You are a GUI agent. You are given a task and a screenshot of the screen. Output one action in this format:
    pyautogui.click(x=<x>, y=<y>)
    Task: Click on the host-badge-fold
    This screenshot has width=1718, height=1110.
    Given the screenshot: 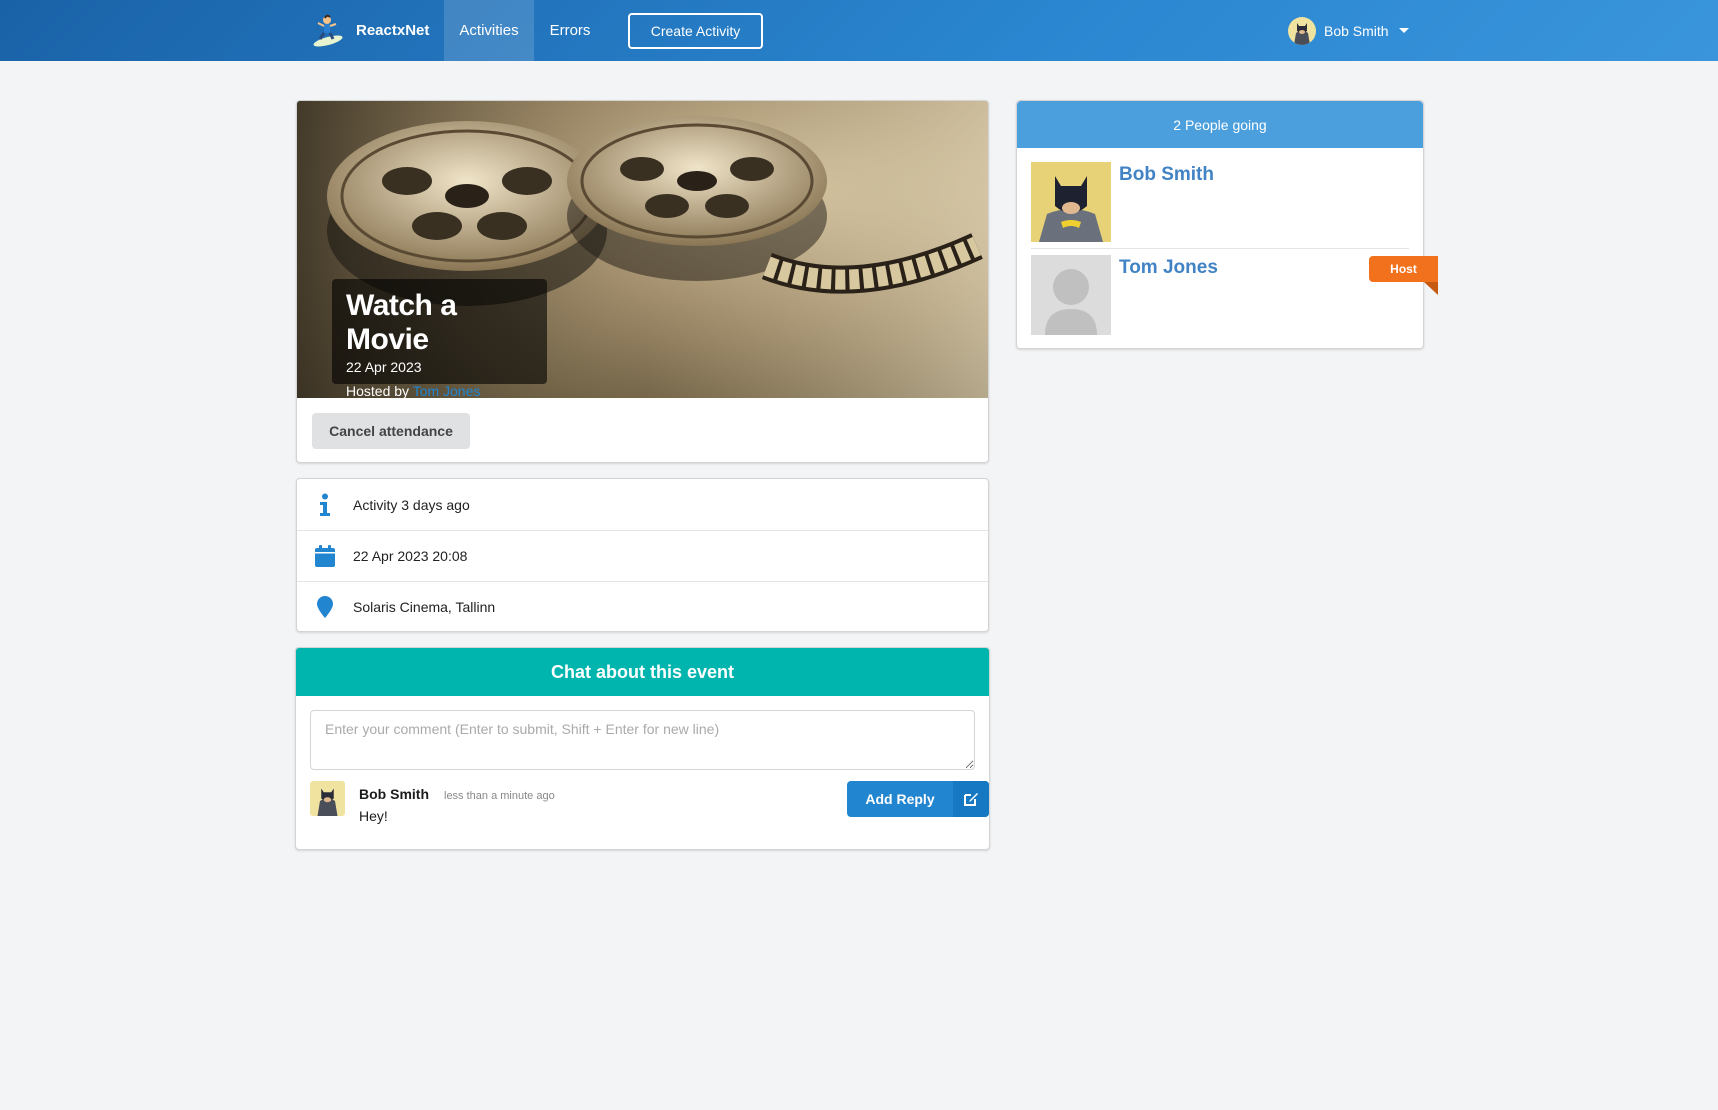 What is the action you would take?
    pyautogui.click(x=1431, y=288)
    